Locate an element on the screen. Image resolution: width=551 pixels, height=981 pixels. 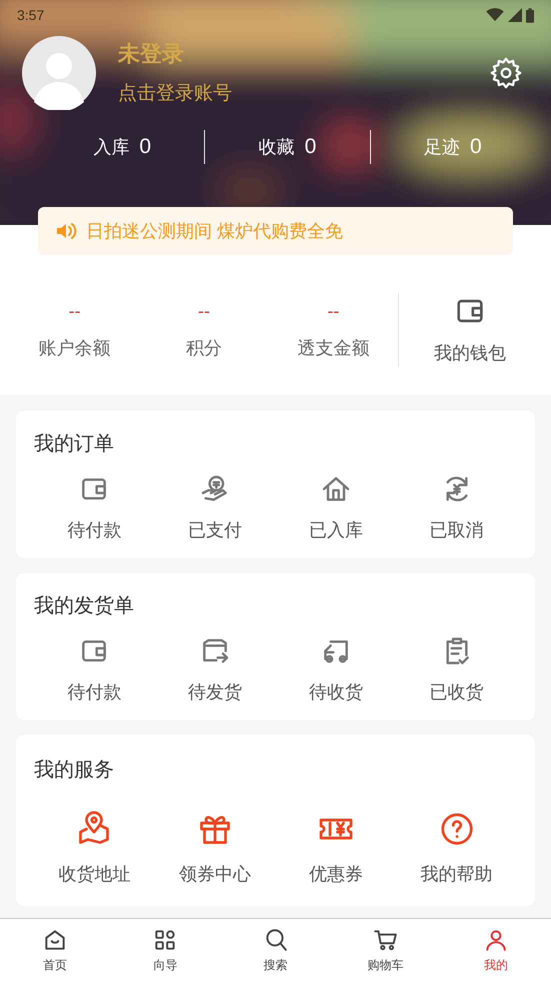
tab-bar-item: 向导 is located at coordinates (165, 950).